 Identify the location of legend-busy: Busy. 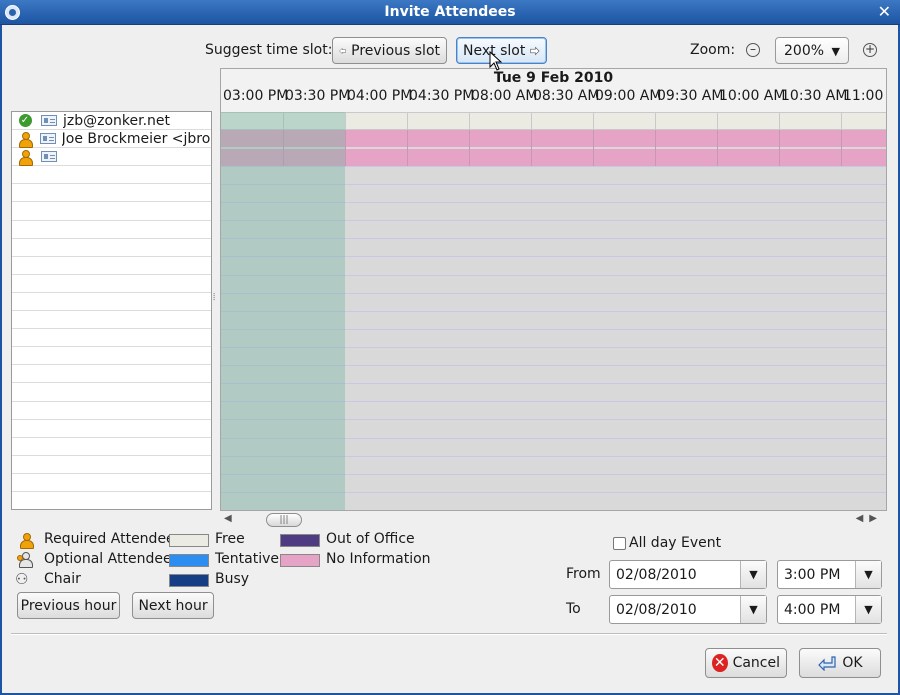
(232, 579).